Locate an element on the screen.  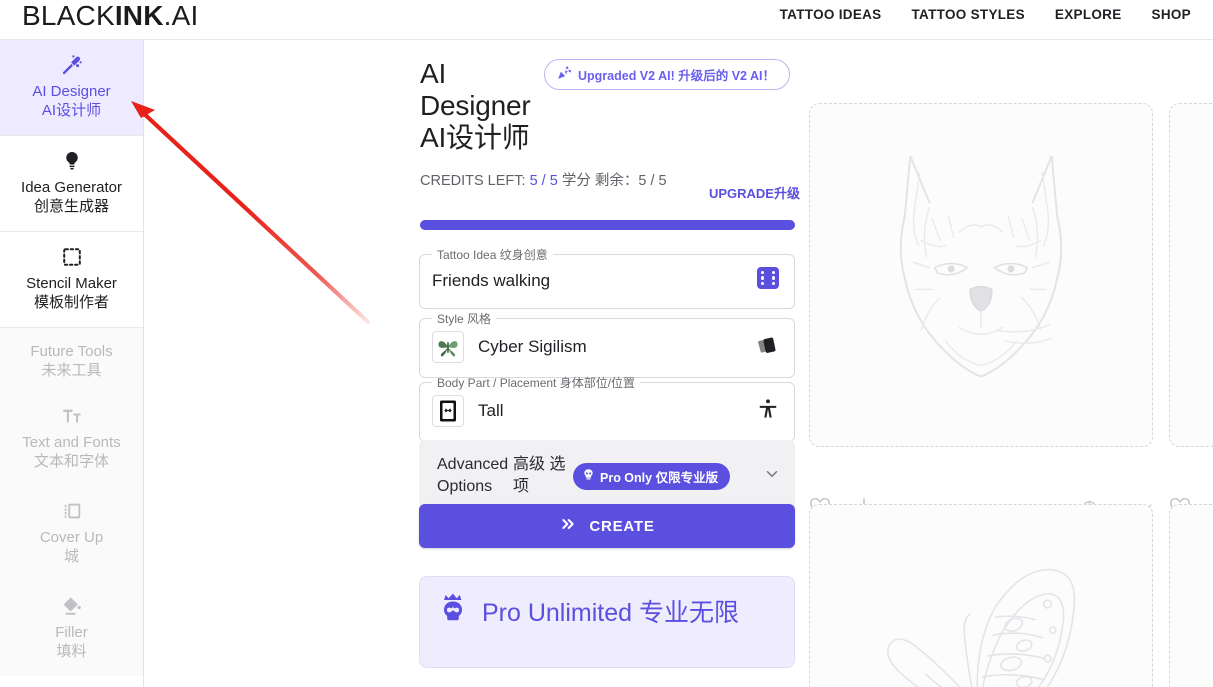
v2-upgrade-badge: Upgraded V2 AI! 升级后的 V2 AI！ is located at coordinates (667, 74).